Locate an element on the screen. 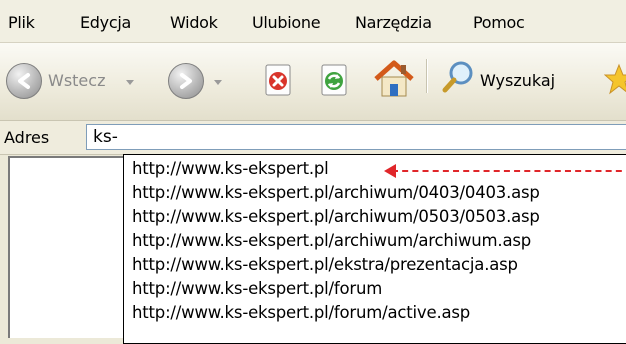  home-icon is located at coordinates (394, 78).